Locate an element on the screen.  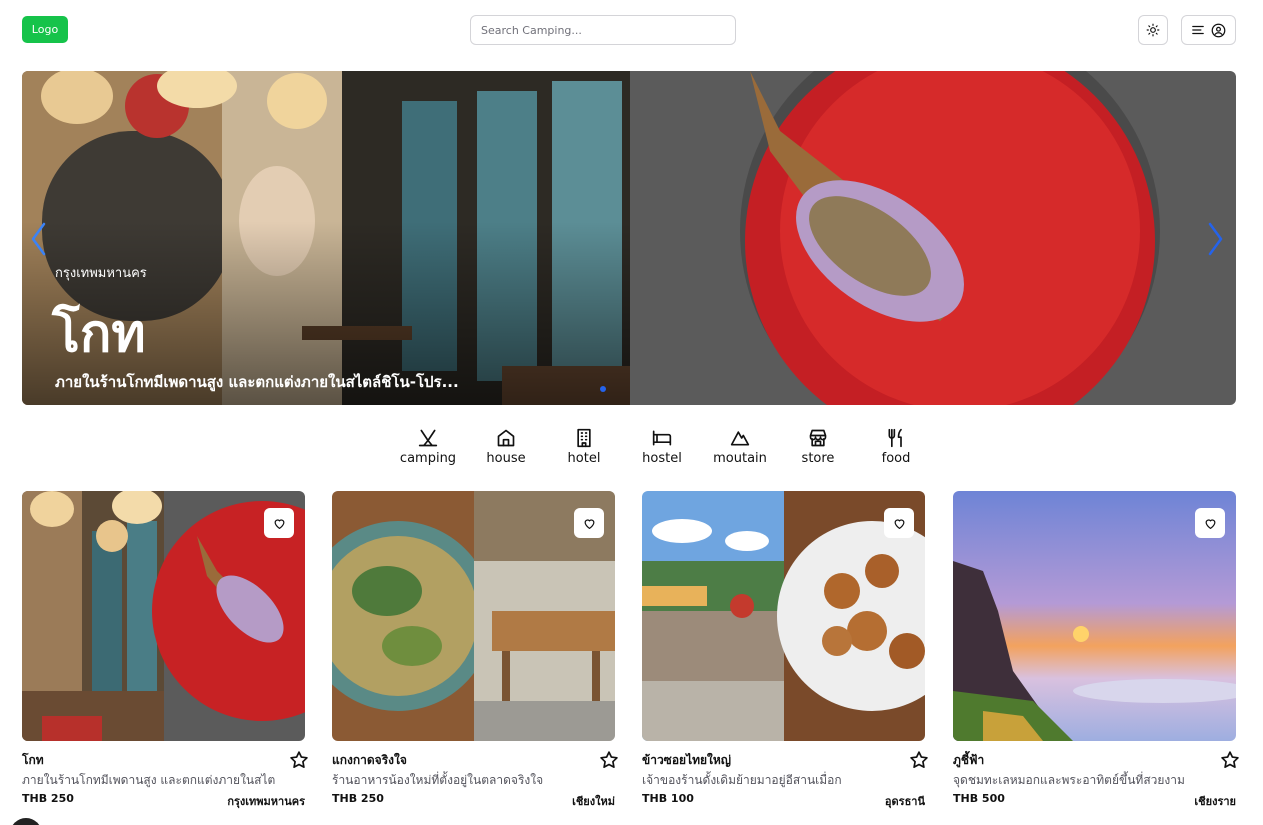
category-label: house is located at coordinates (506, 458).